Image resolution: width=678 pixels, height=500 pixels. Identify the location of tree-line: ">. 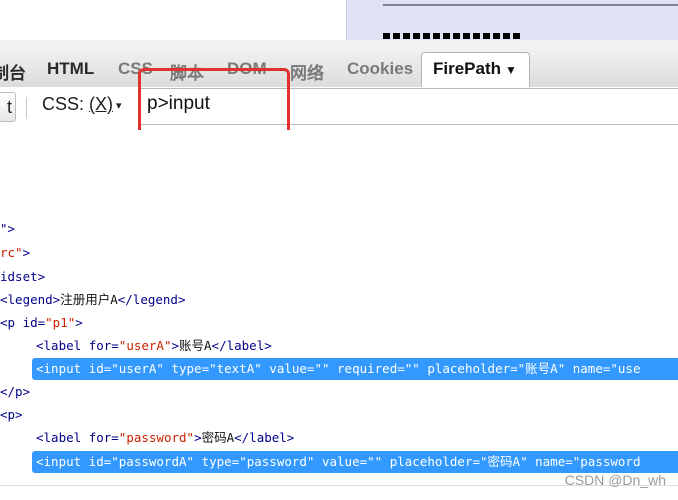
(7, 229).